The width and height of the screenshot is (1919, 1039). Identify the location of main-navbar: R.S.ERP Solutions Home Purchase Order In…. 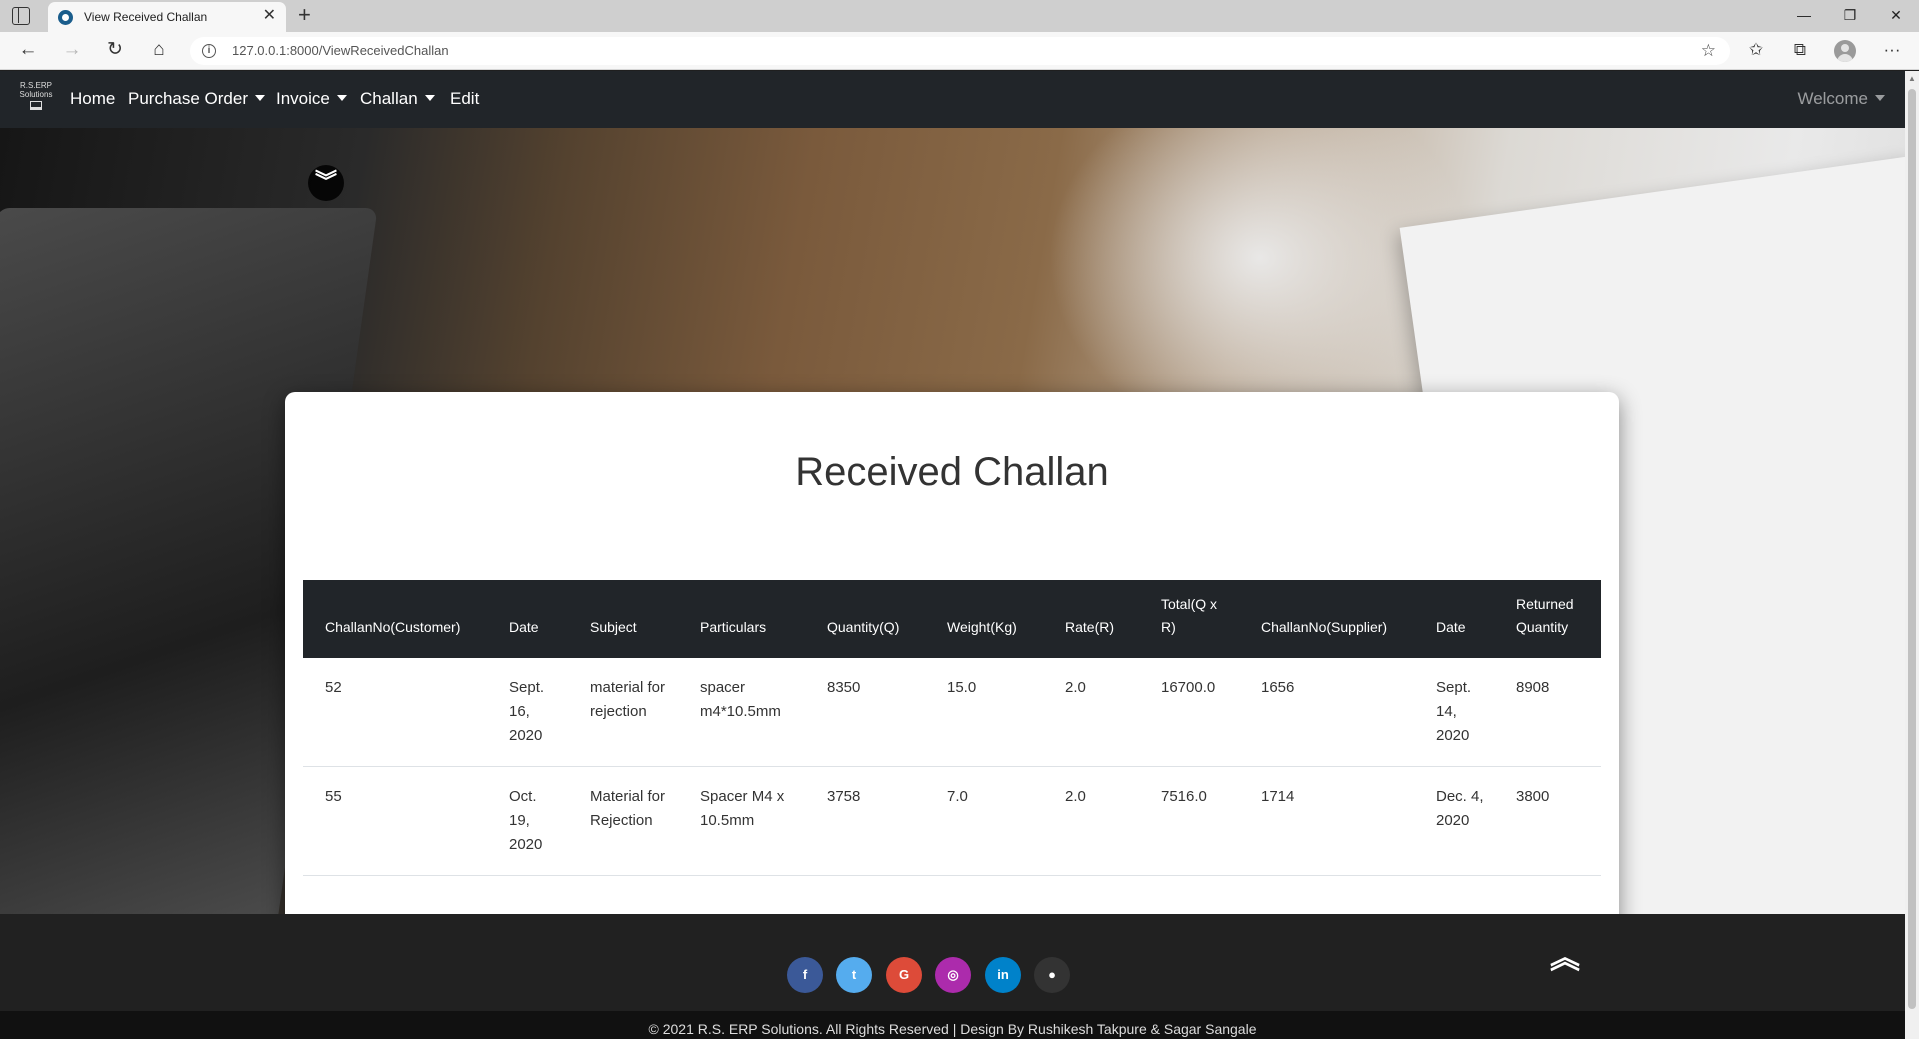
(952, 99).